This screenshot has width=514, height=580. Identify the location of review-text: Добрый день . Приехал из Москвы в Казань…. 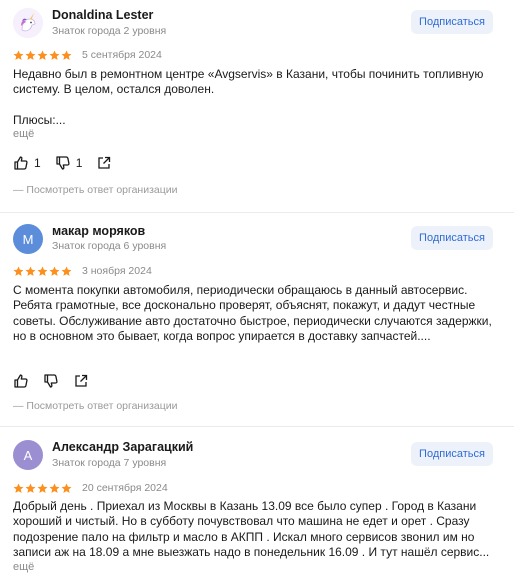
(251, 529).